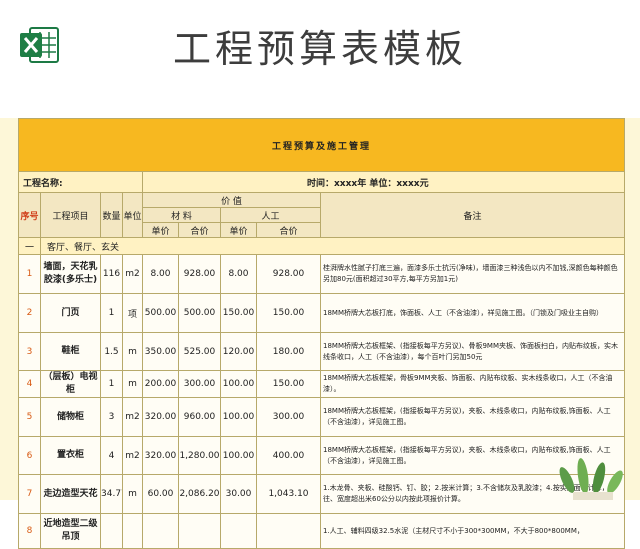 This screenshot has height=549, width=640. What do you see at coordinates (29, 455) in the screenshot?
I see `row-seq: 6` at bounding box center [29, 455].